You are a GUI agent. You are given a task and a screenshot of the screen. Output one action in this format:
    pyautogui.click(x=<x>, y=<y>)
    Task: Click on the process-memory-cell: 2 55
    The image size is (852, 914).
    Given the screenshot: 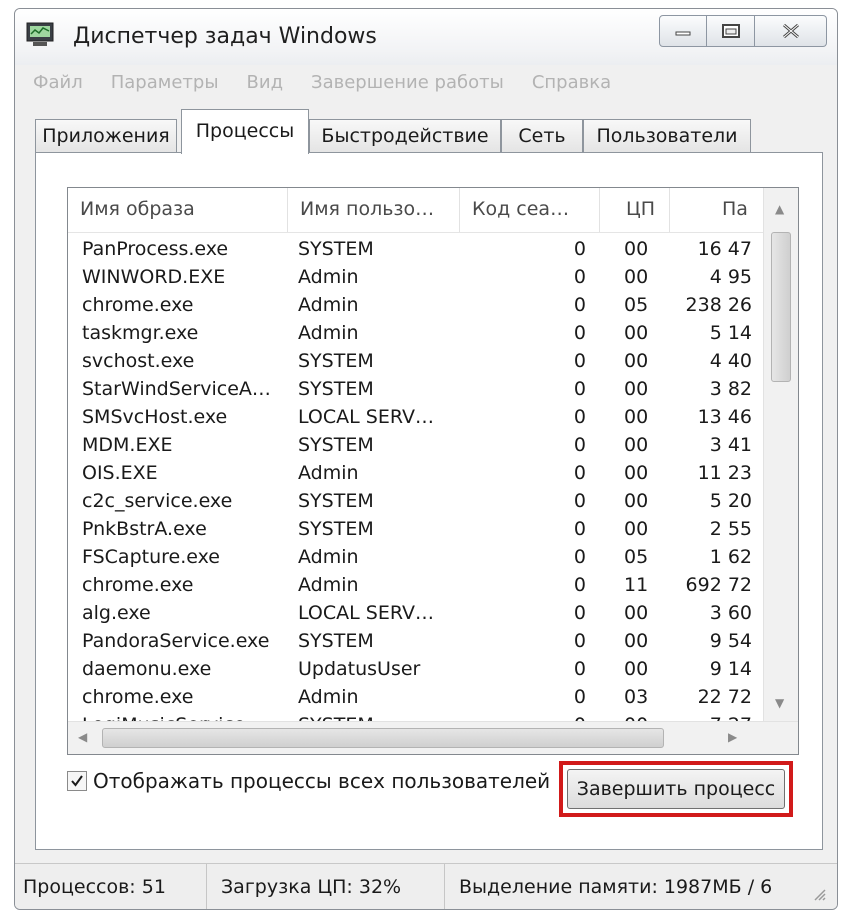 What is the action you would take?
    pyautogui.click(x=730, y=529)
    